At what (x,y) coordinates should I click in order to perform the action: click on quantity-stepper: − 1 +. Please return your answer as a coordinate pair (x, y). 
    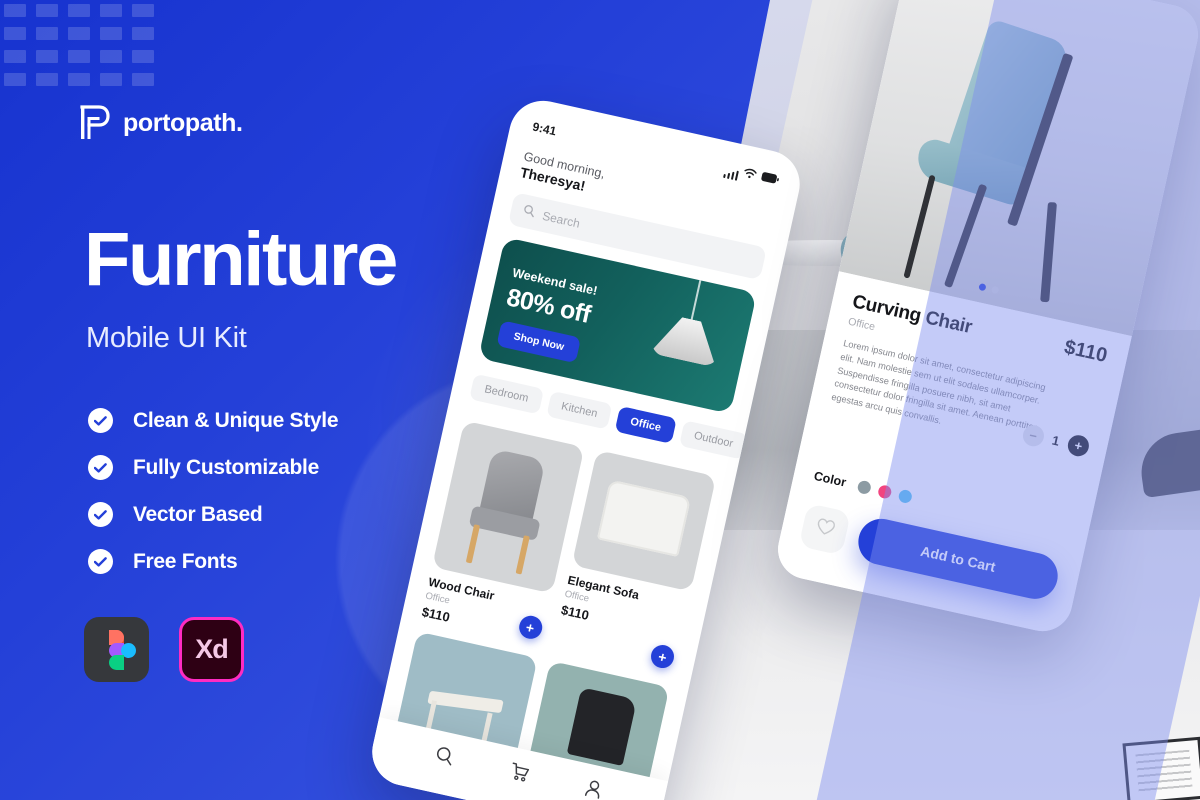
    Looking at the image, I should click on (1055, 441).